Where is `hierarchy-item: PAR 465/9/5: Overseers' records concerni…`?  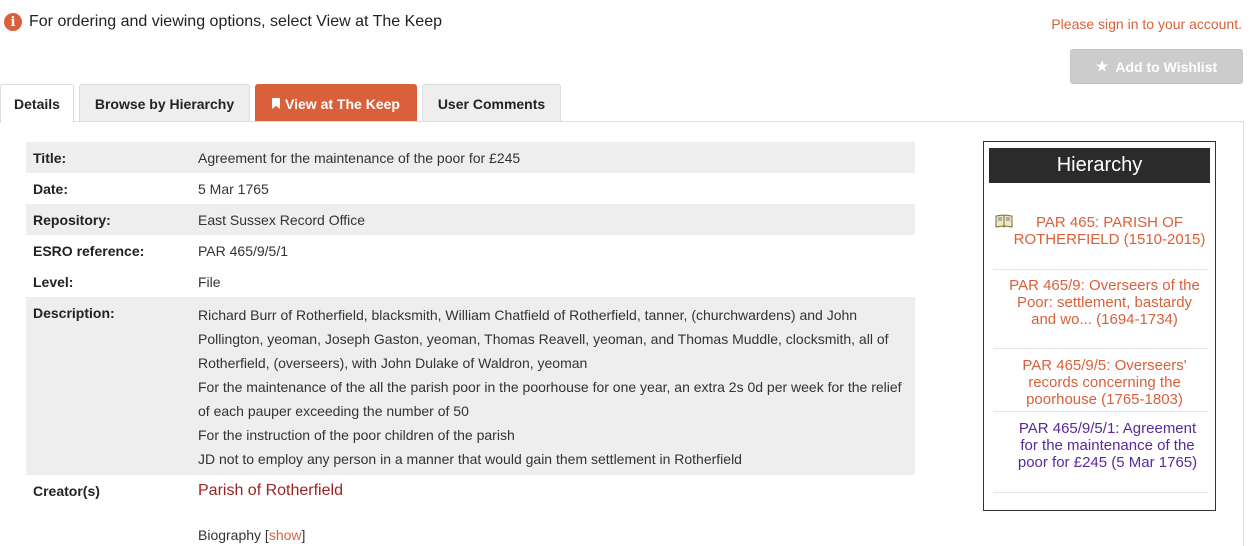
hierarchy-item: PAR 465/9/5: Overseers' records concerni… is located at coordinates (1100, 384).